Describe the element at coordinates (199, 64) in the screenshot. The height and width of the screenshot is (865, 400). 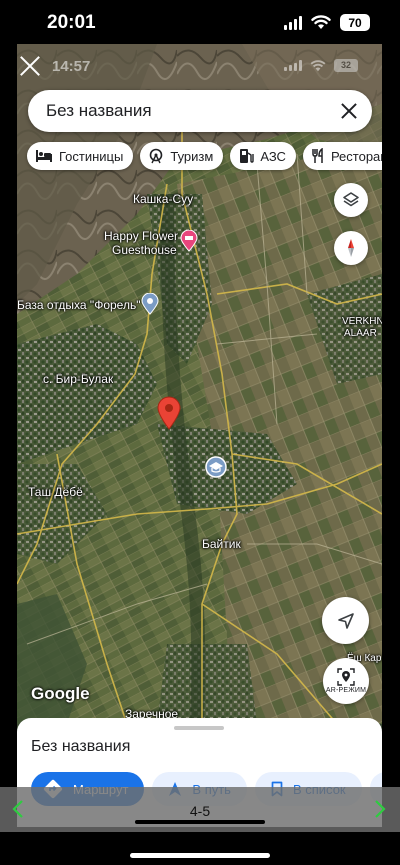
I see `inner-status-bar: 14:57 32` at that location.